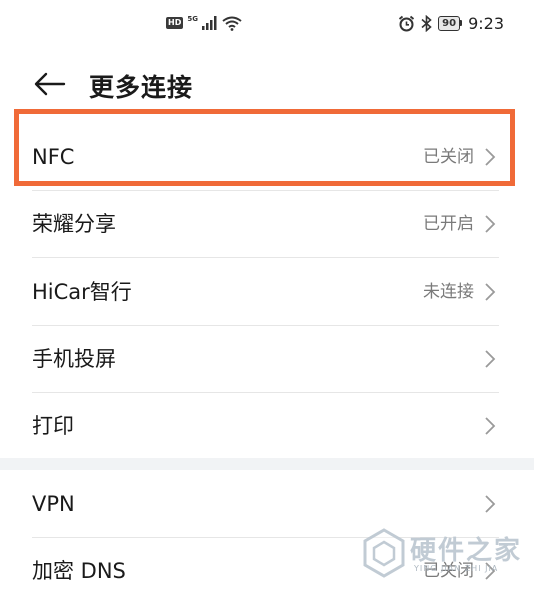  What do you see at coordinates (232, 23) in the screenshot?
I see `wifi-icon` at bounding box center [232, 23].